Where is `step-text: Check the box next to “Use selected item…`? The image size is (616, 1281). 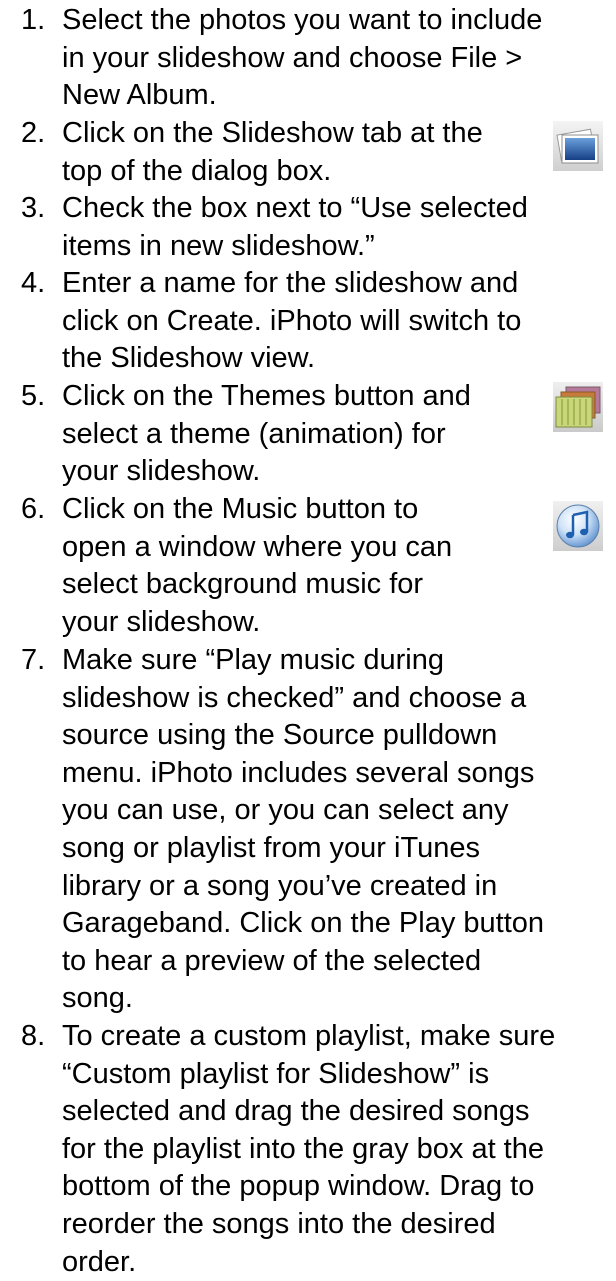
step-text: Check the box next to “Use selected item… is located at coordinates (295, 227).